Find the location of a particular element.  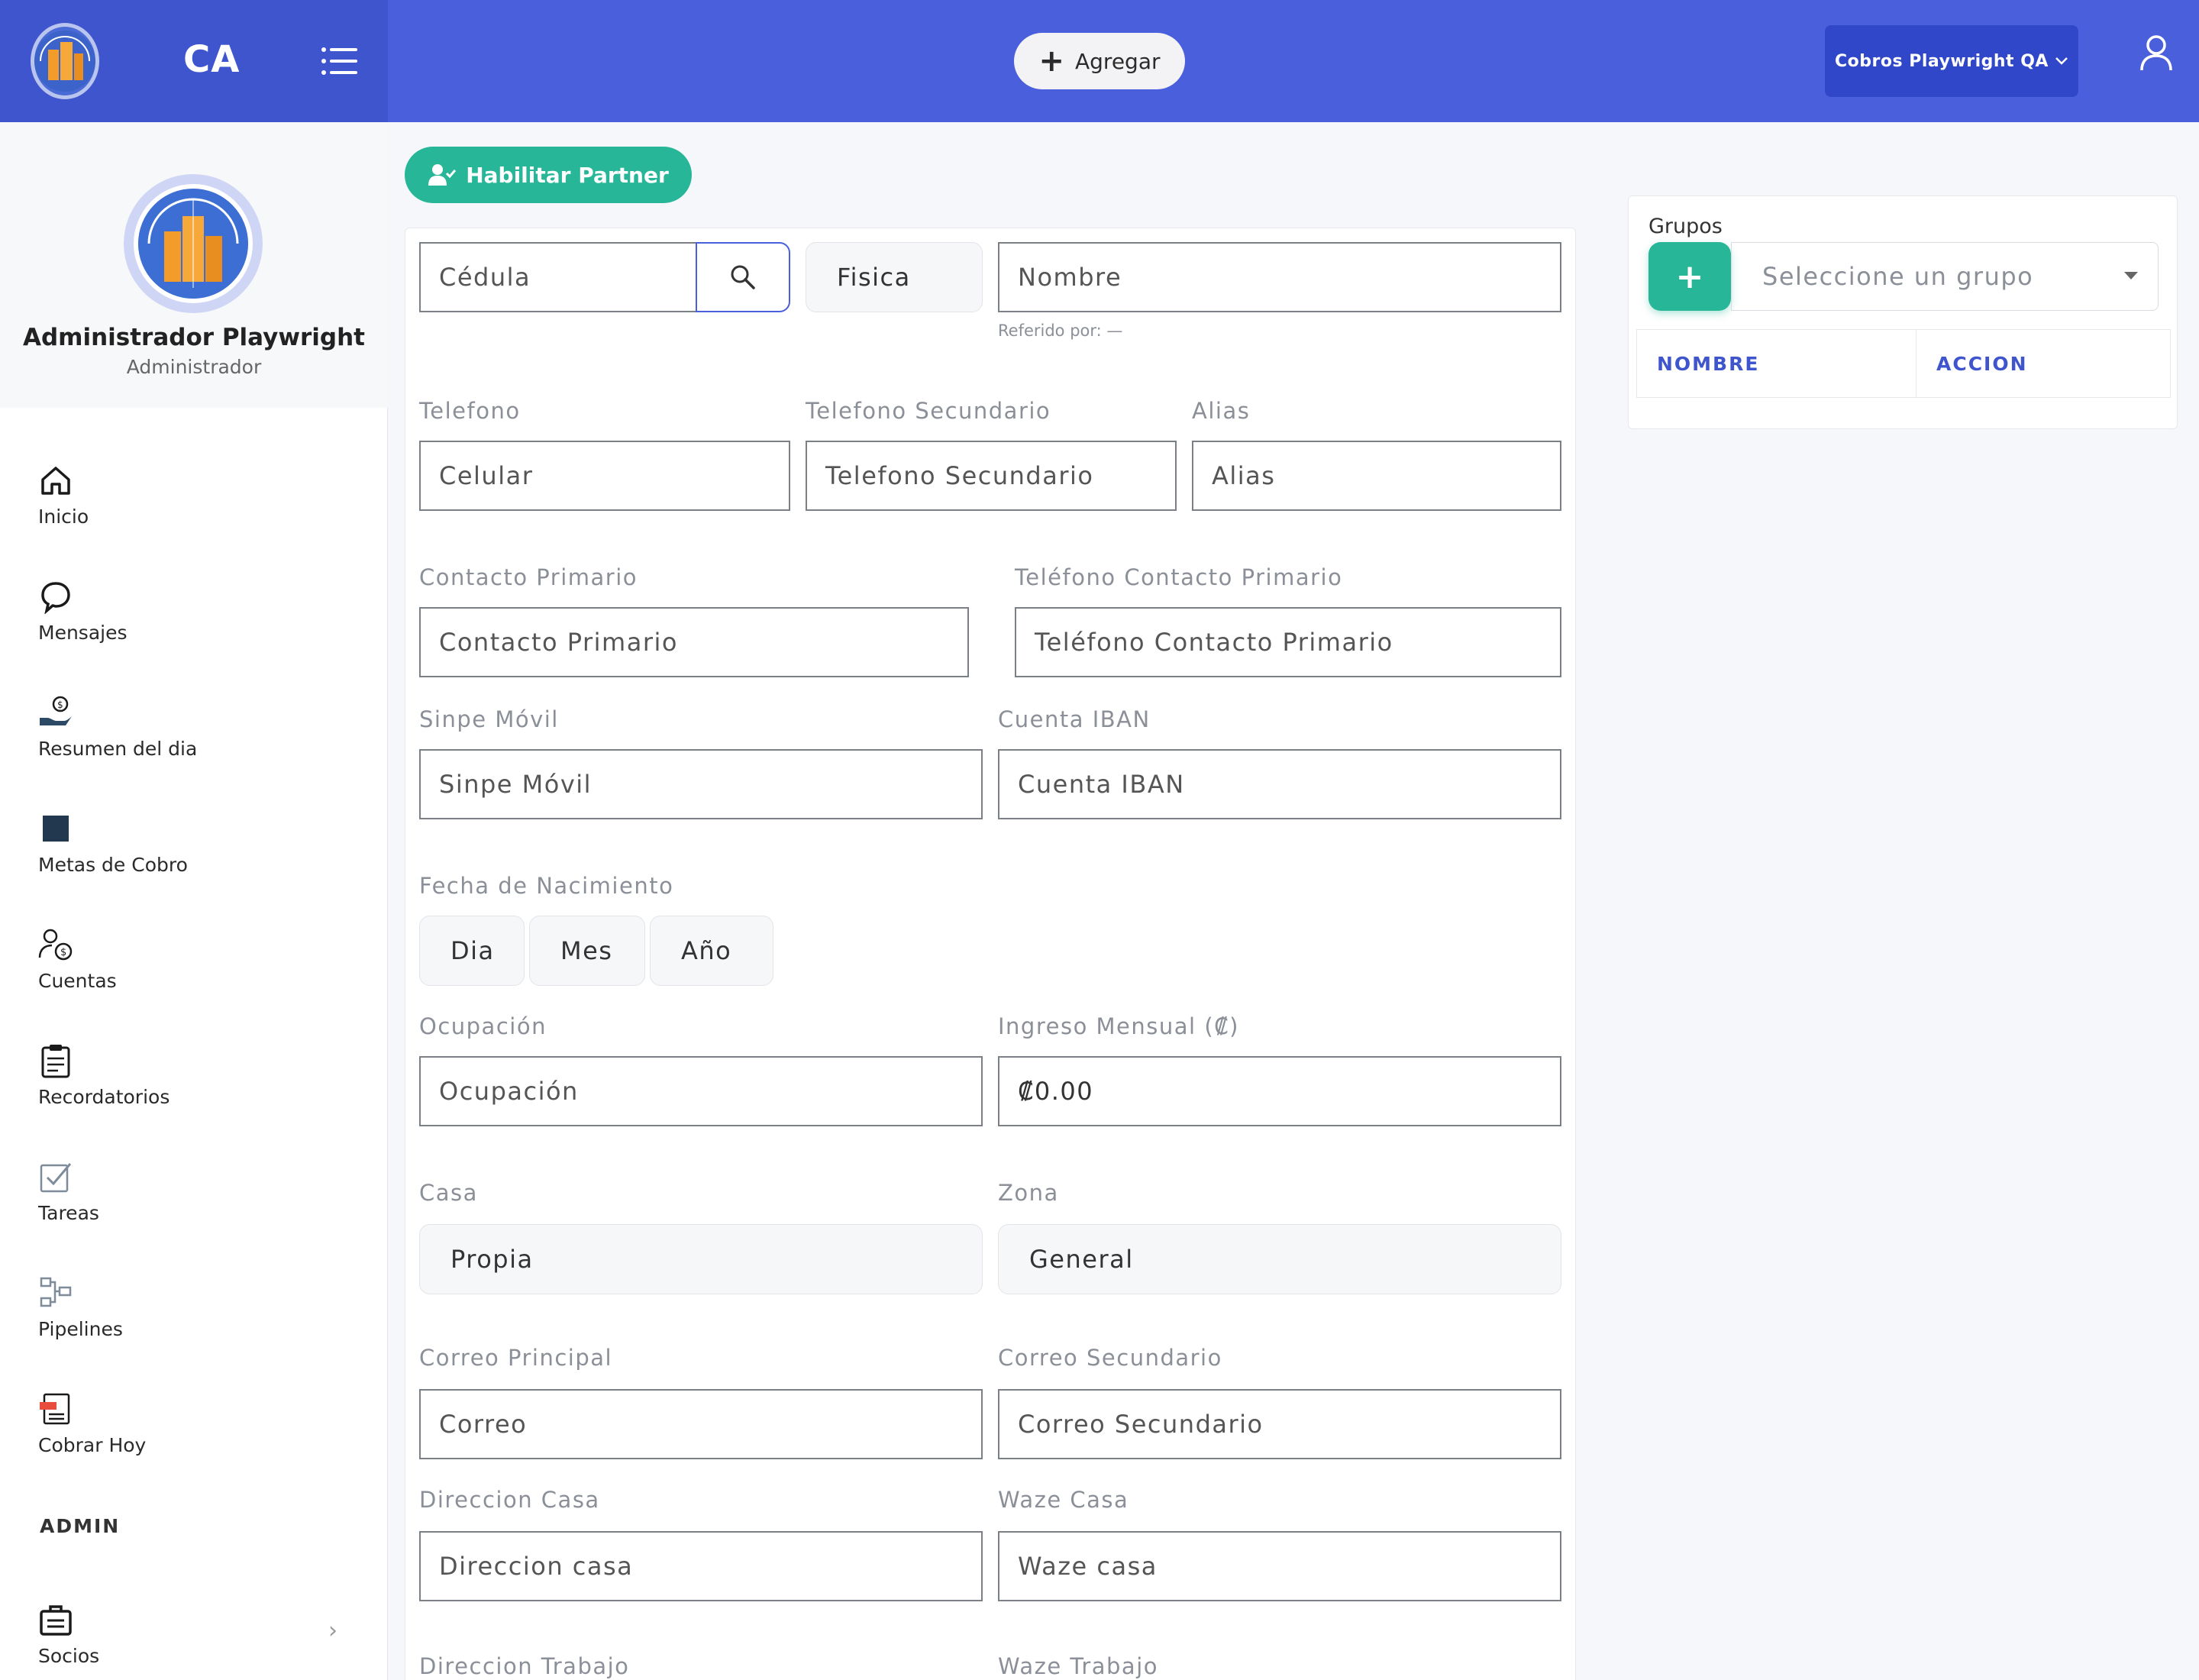

home-icon is located at coordinates (55, 480).